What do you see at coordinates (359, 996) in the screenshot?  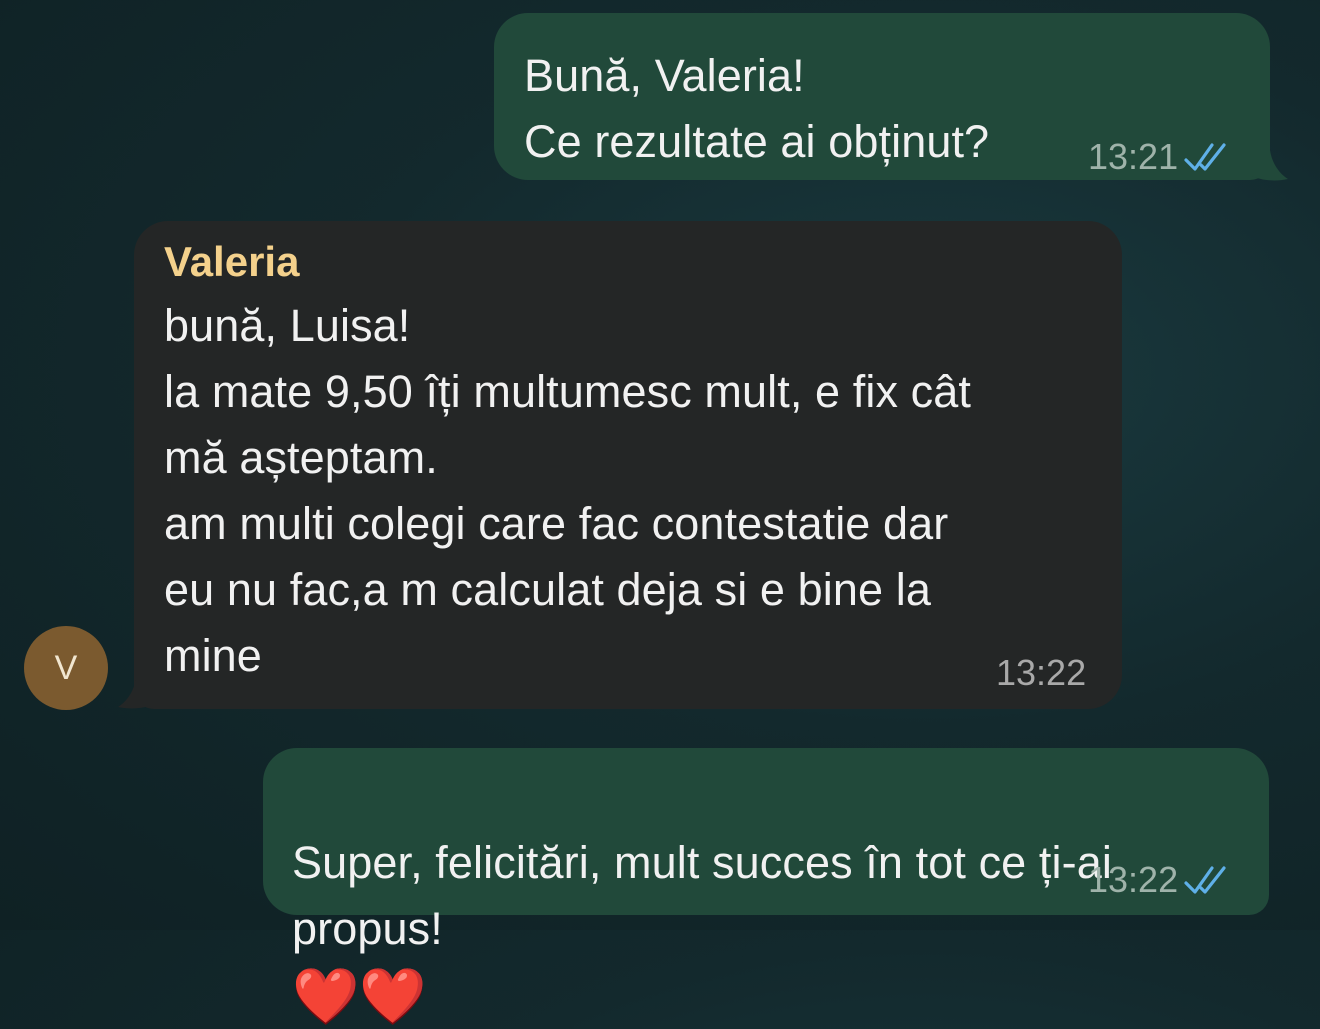 I see `heart-emoji: ❤️❤️` at bounding box center [359, 996].